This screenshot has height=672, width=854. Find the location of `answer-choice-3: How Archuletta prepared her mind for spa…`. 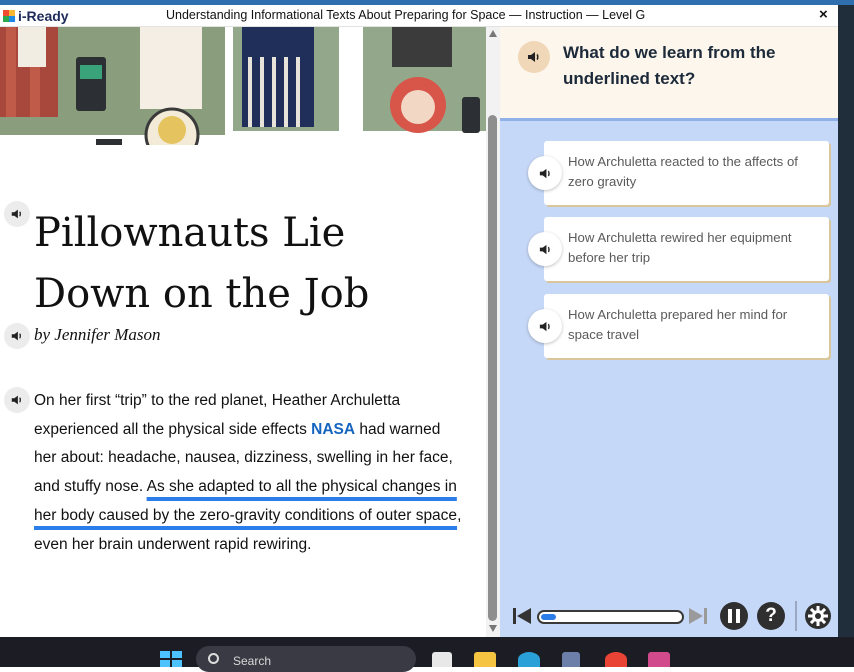

answer-choice-3: How Archuletta prepared her mind for spa… is located at coordinates (686, 326).